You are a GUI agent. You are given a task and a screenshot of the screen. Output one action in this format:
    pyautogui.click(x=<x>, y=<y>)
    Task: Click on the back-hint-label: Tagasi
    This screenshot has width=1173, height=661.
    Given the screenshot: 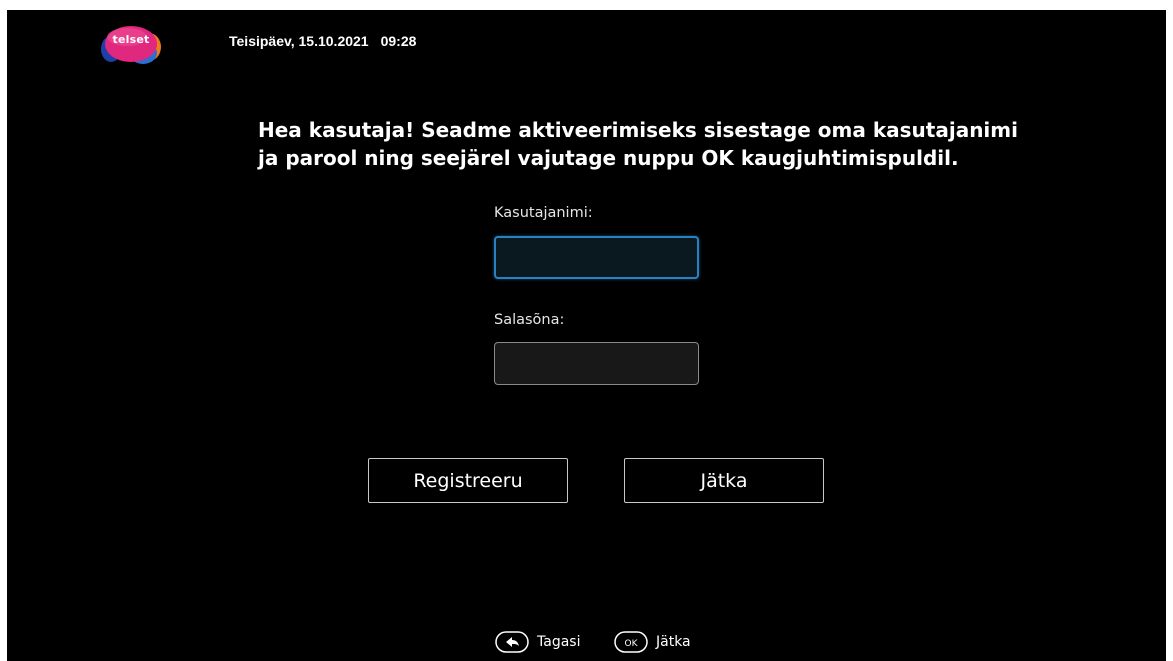 What is the action you would take?
    pyautogui.click(x=559, y=642)
    